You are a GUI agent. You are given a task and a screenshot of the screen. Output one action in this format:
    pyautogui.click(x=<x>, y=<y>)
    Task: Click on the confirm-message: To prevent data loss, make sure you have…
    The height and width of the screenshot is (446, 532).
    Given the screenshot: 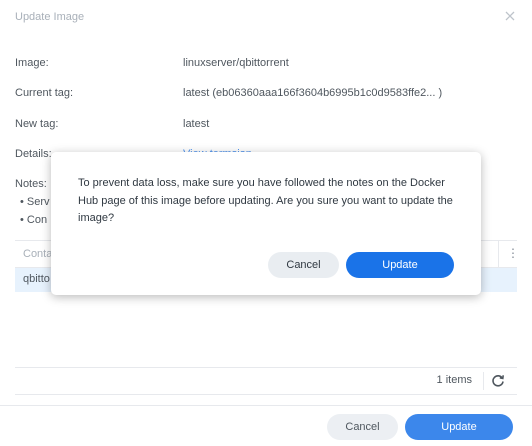 What is the action you would take?
    pyautogui.click(x=265, y=200)
    